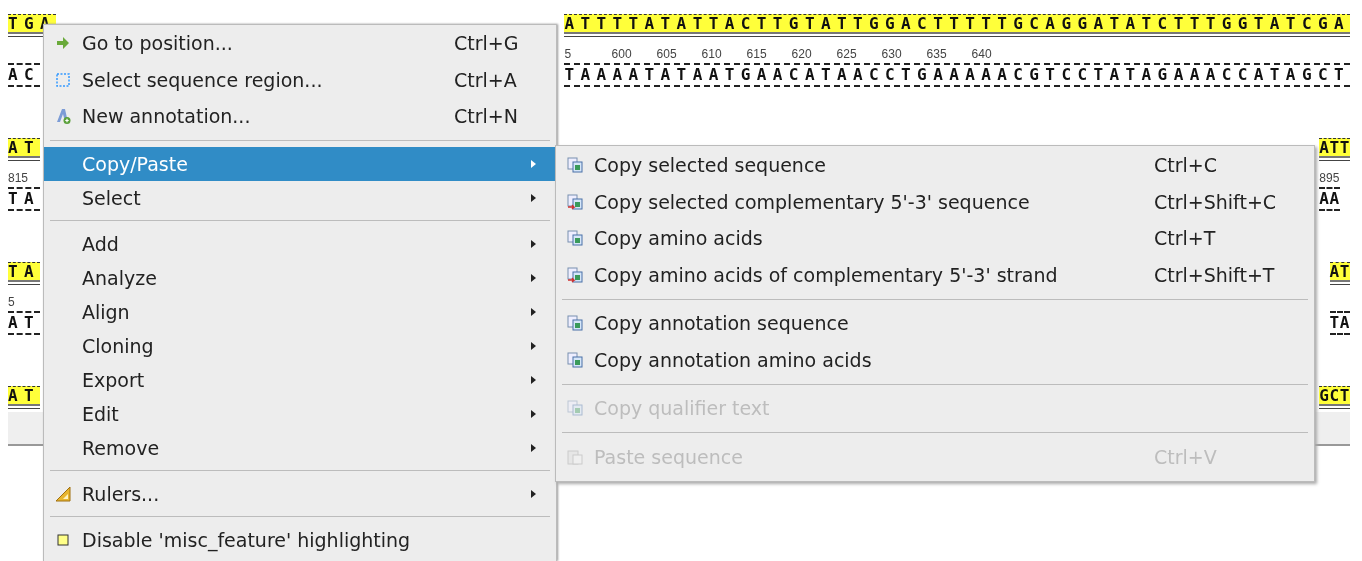  Describe the element at coordinates (957, 24) in the screenshot. I see `sequence-strand: ATTTTATATTACTTGTATTGGACTTTTTGCAGGATATCTTTGGTATCGA` at that location.